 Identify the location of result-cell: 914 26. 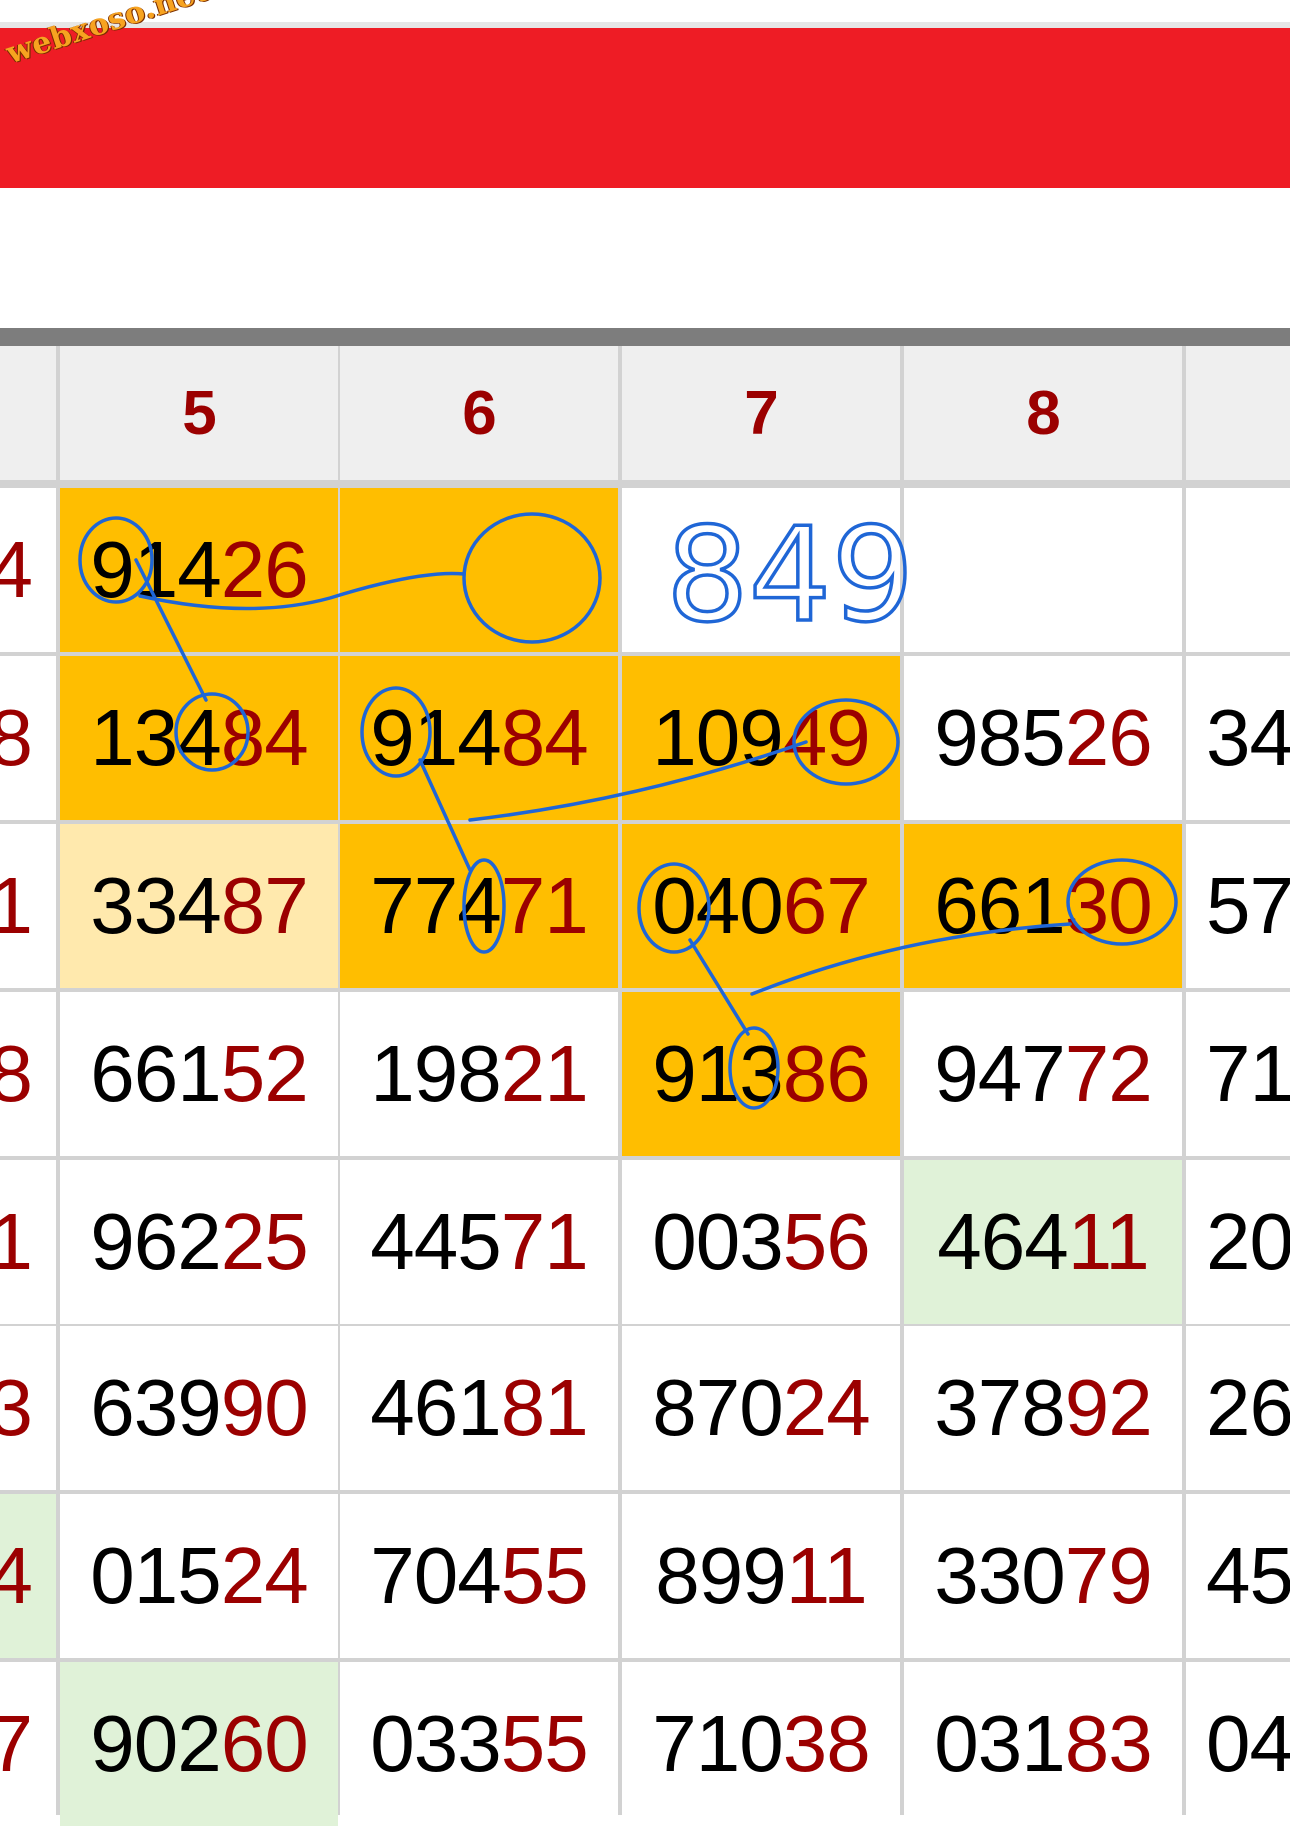
(199, 570).